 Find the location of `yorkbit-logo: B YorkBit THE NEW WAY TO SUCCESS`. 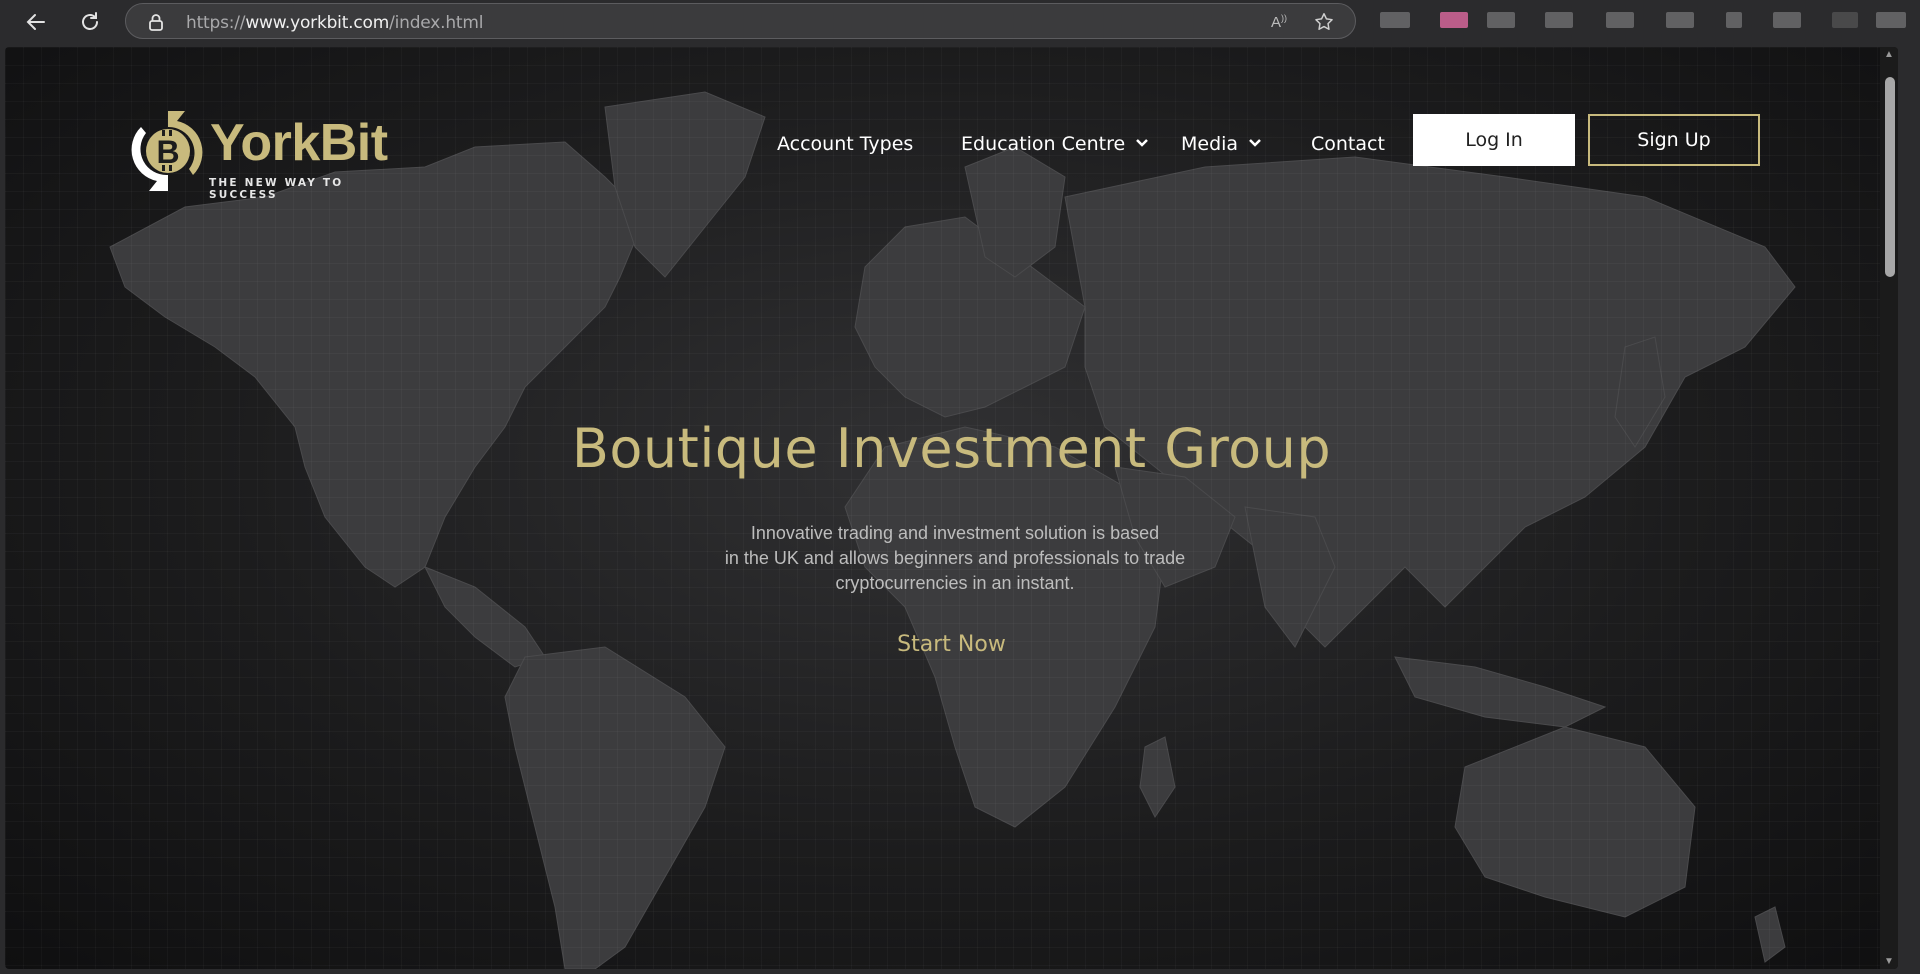

yorkbit-logo: B YorkBit THE NEW WAY TO SUCCESS is located at coordinates (261, 154).